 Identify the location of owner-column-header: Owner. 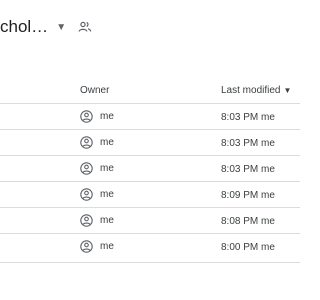
(94, 90).